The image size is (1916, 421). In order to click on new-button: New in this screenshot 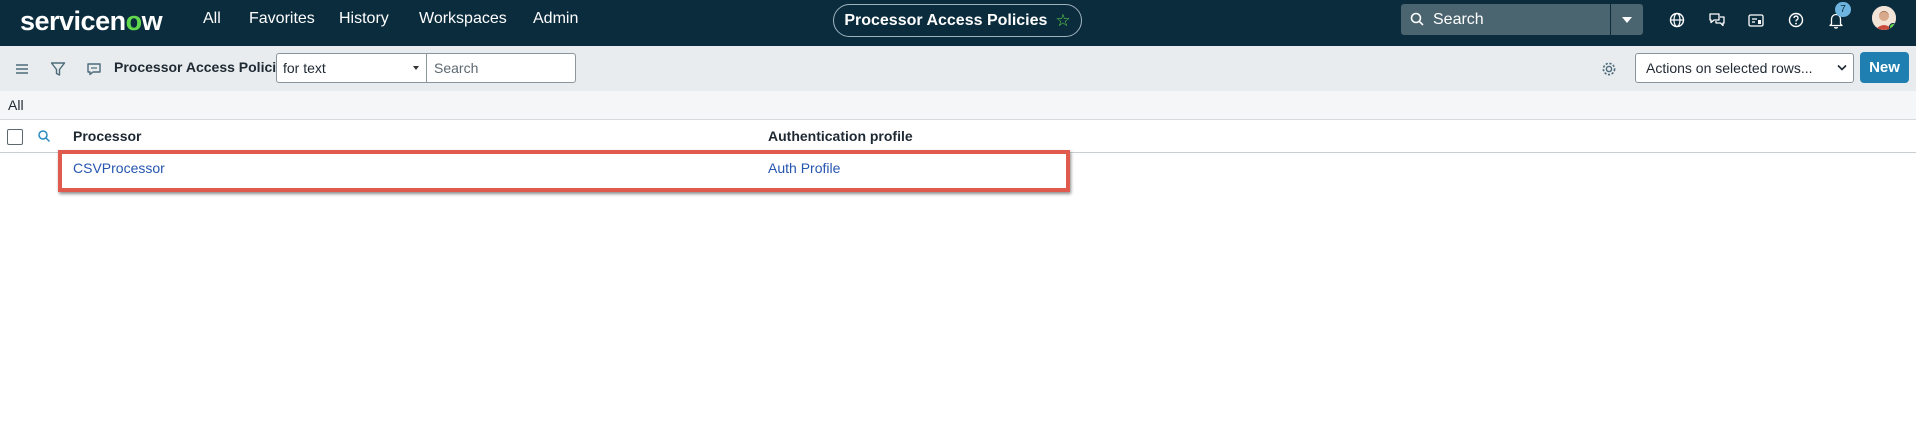, I will do `click(1884, 67)`.